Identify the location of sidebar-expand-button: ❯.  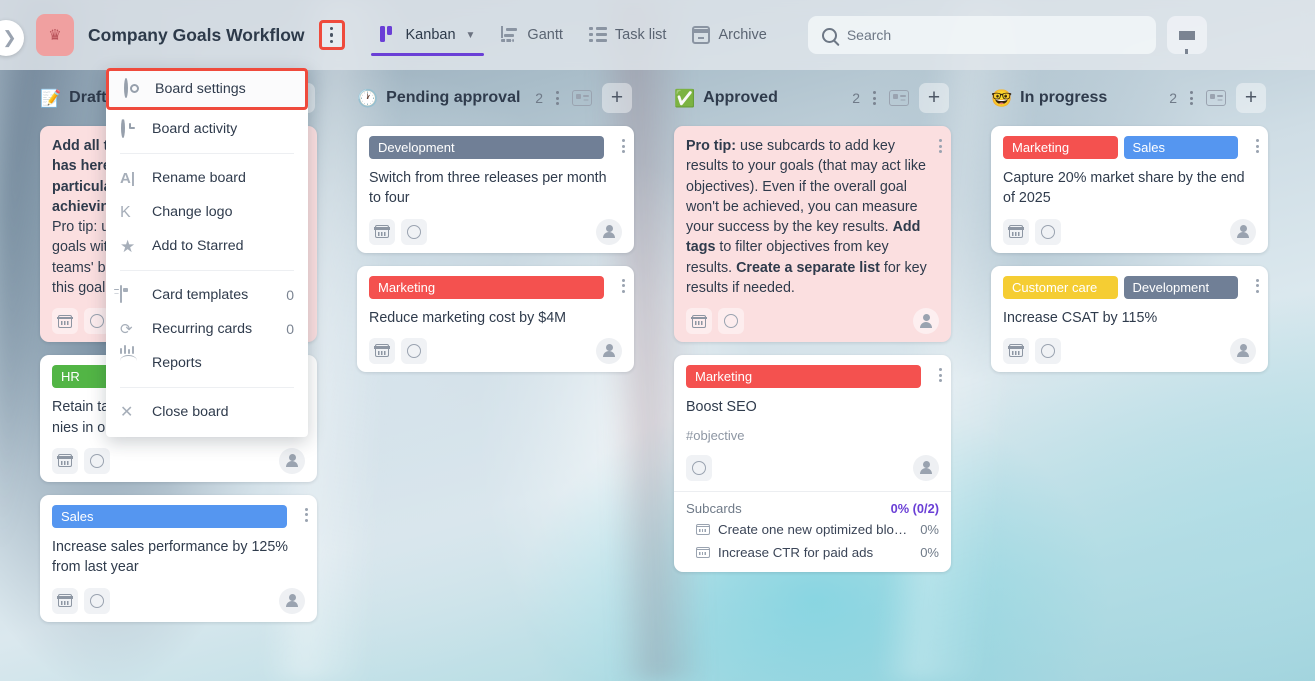
(12, 38).